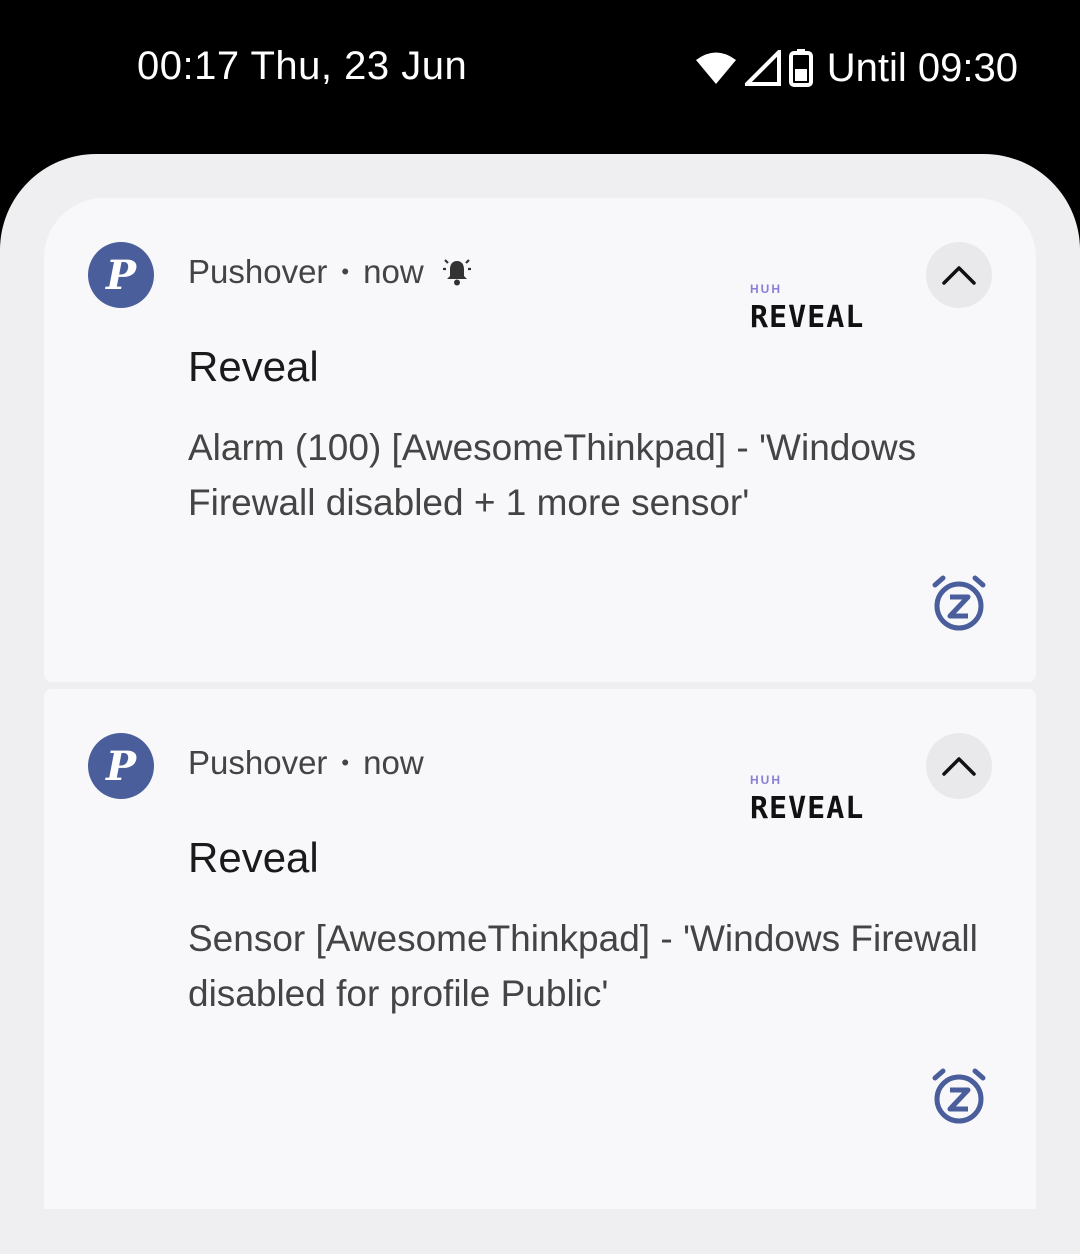 This screenshot has width=1080, height=1254. Describe the element at coordinates (800, 68) in the screenshot. I see `battery-icon` at that location.